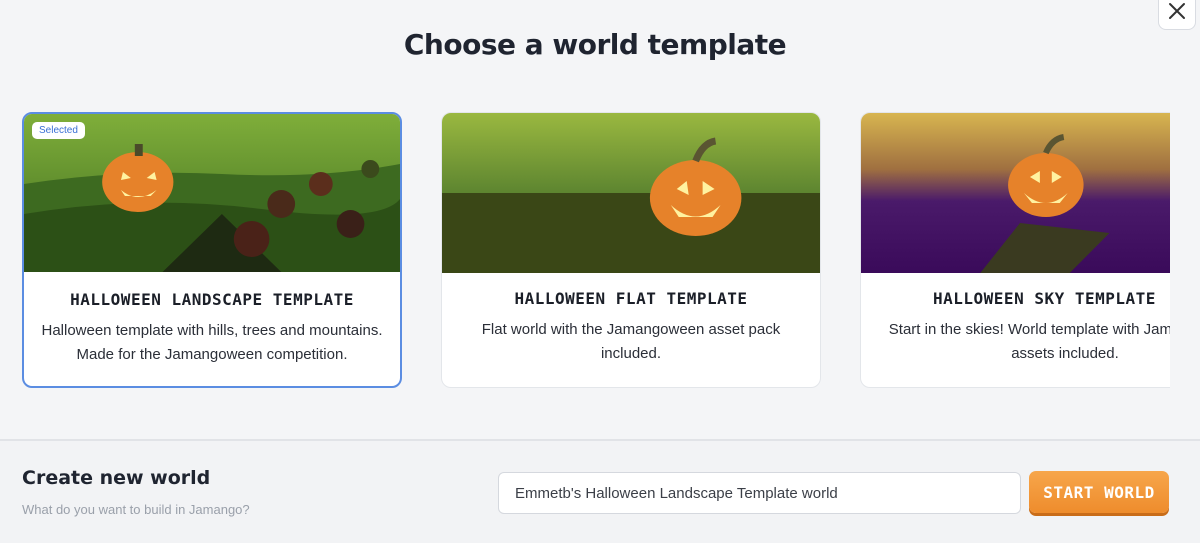 This screenshot has height=543, width=1200. Describe the element at coordinates (759, 493) in the screenshot. I see `world-name-input` at that location.